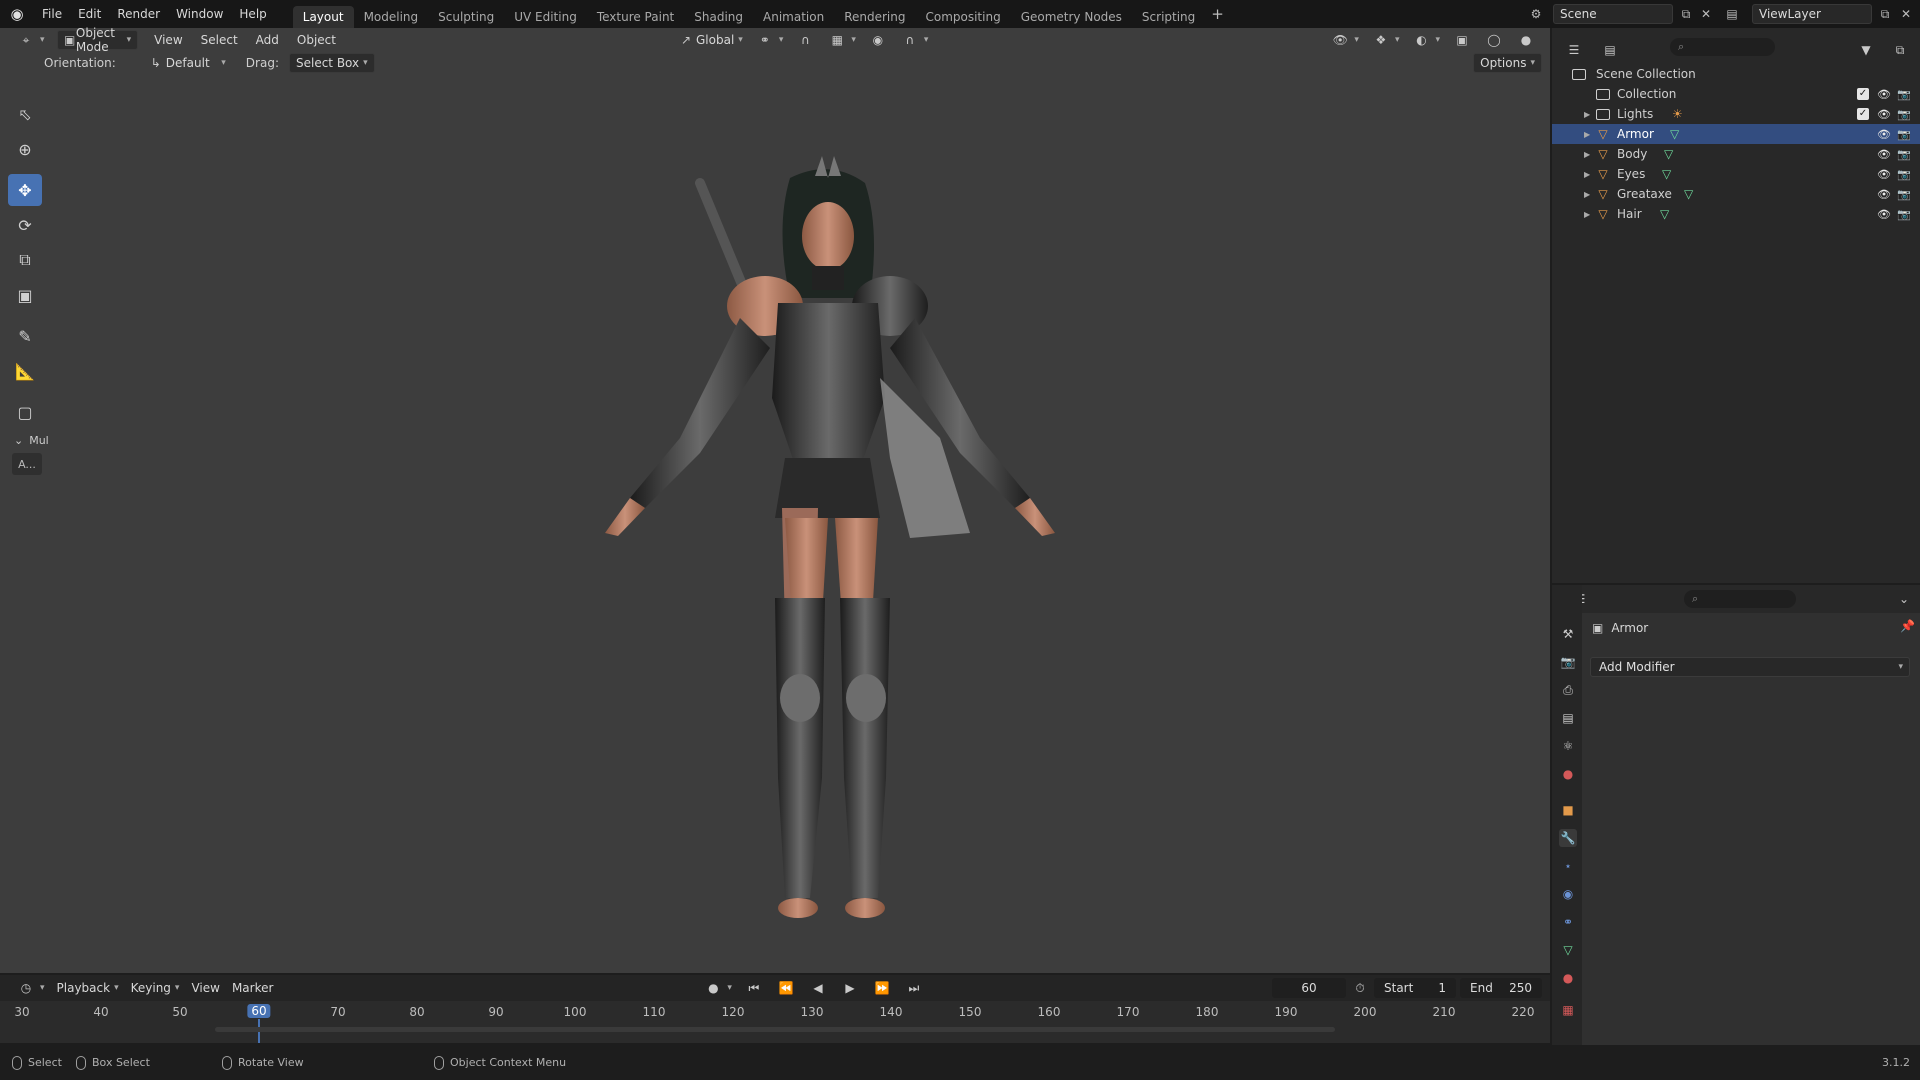 The width and height of the screenshot is (1920, 1080). Describe the element at coordinates (1736, 94) in the screenshot. I see `outliner-row-collection: Collection ✓ 👁 📷` at that location.